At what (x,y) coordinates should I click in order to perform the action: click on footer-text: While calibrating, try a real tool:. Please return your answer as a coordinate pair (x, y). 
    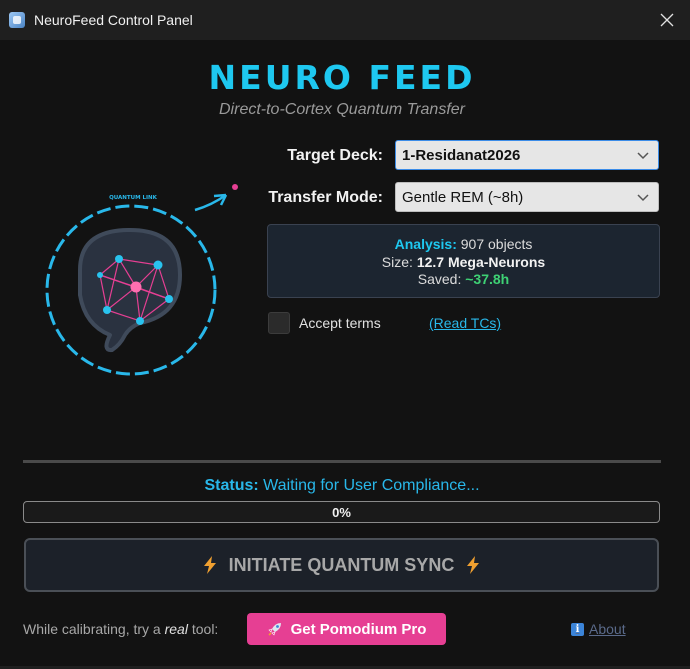
    Looking at the image, I should click on (120, 629).